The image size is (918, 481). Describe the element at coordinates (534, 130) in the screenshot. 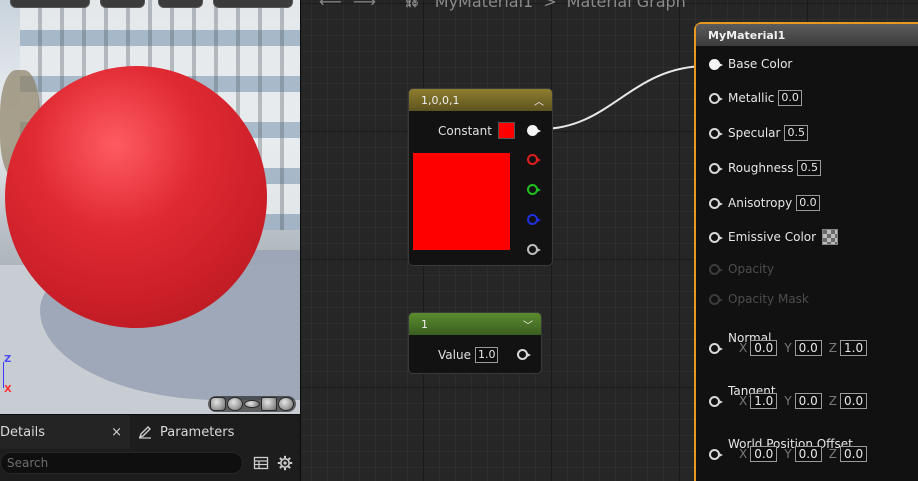

I see `rgba-output-pin` at that location.